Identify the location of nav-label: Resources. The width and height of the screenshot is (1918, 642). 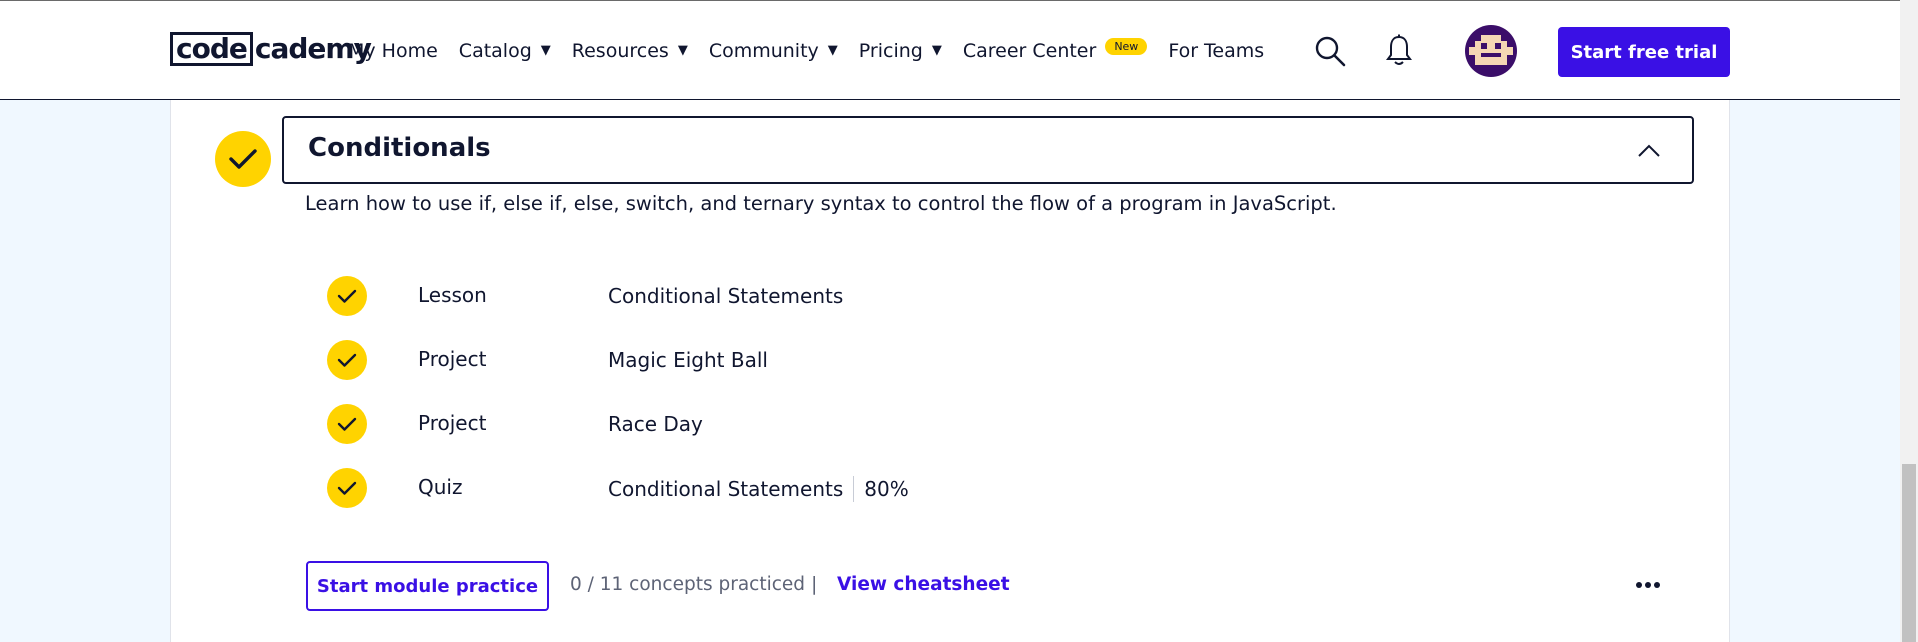
(620, 50).